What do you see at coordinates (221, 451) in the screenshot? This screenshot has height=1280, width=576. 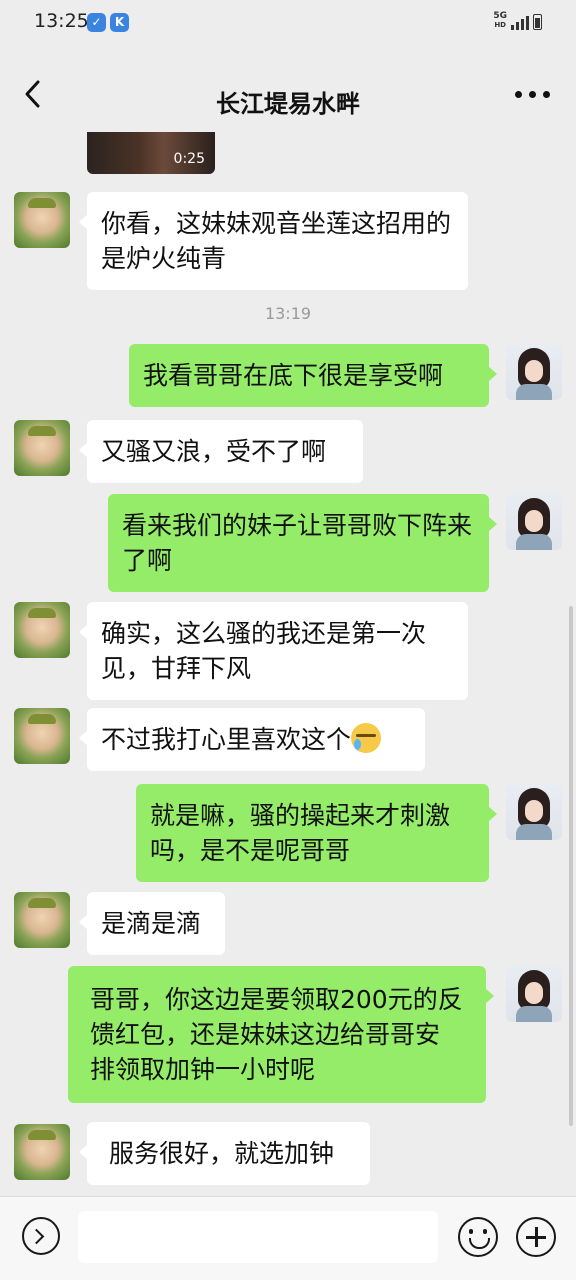 I see `message-bubble-left: 又骚又浪，受不了啊` at bounding box center [221, 451].